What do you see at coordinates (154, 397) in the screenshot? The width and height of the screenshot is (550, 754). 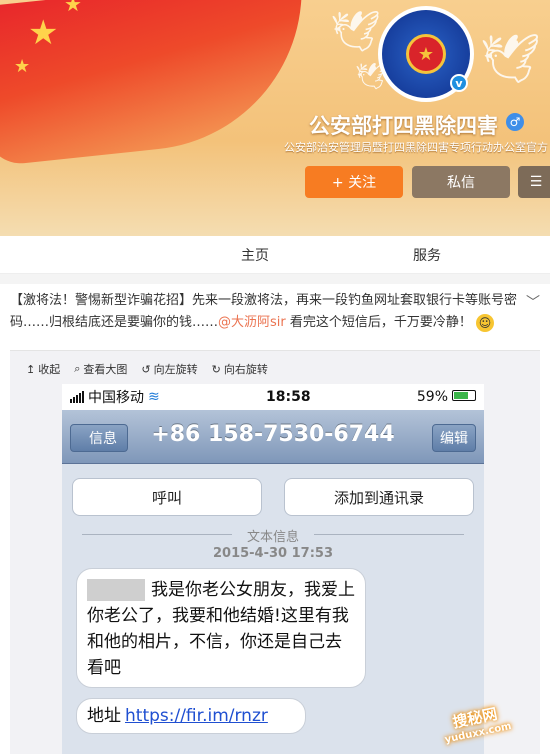 I see `wifi-icon: ≋` at bounding box center [154, 397].